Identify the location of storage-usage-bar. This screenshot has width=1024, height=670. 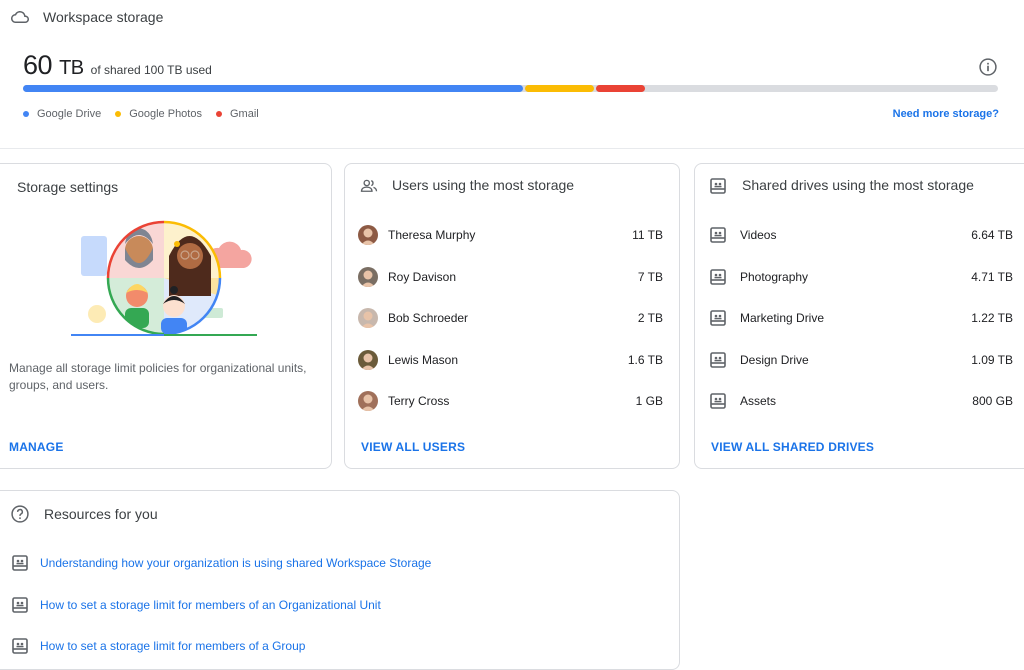
(510, 88).